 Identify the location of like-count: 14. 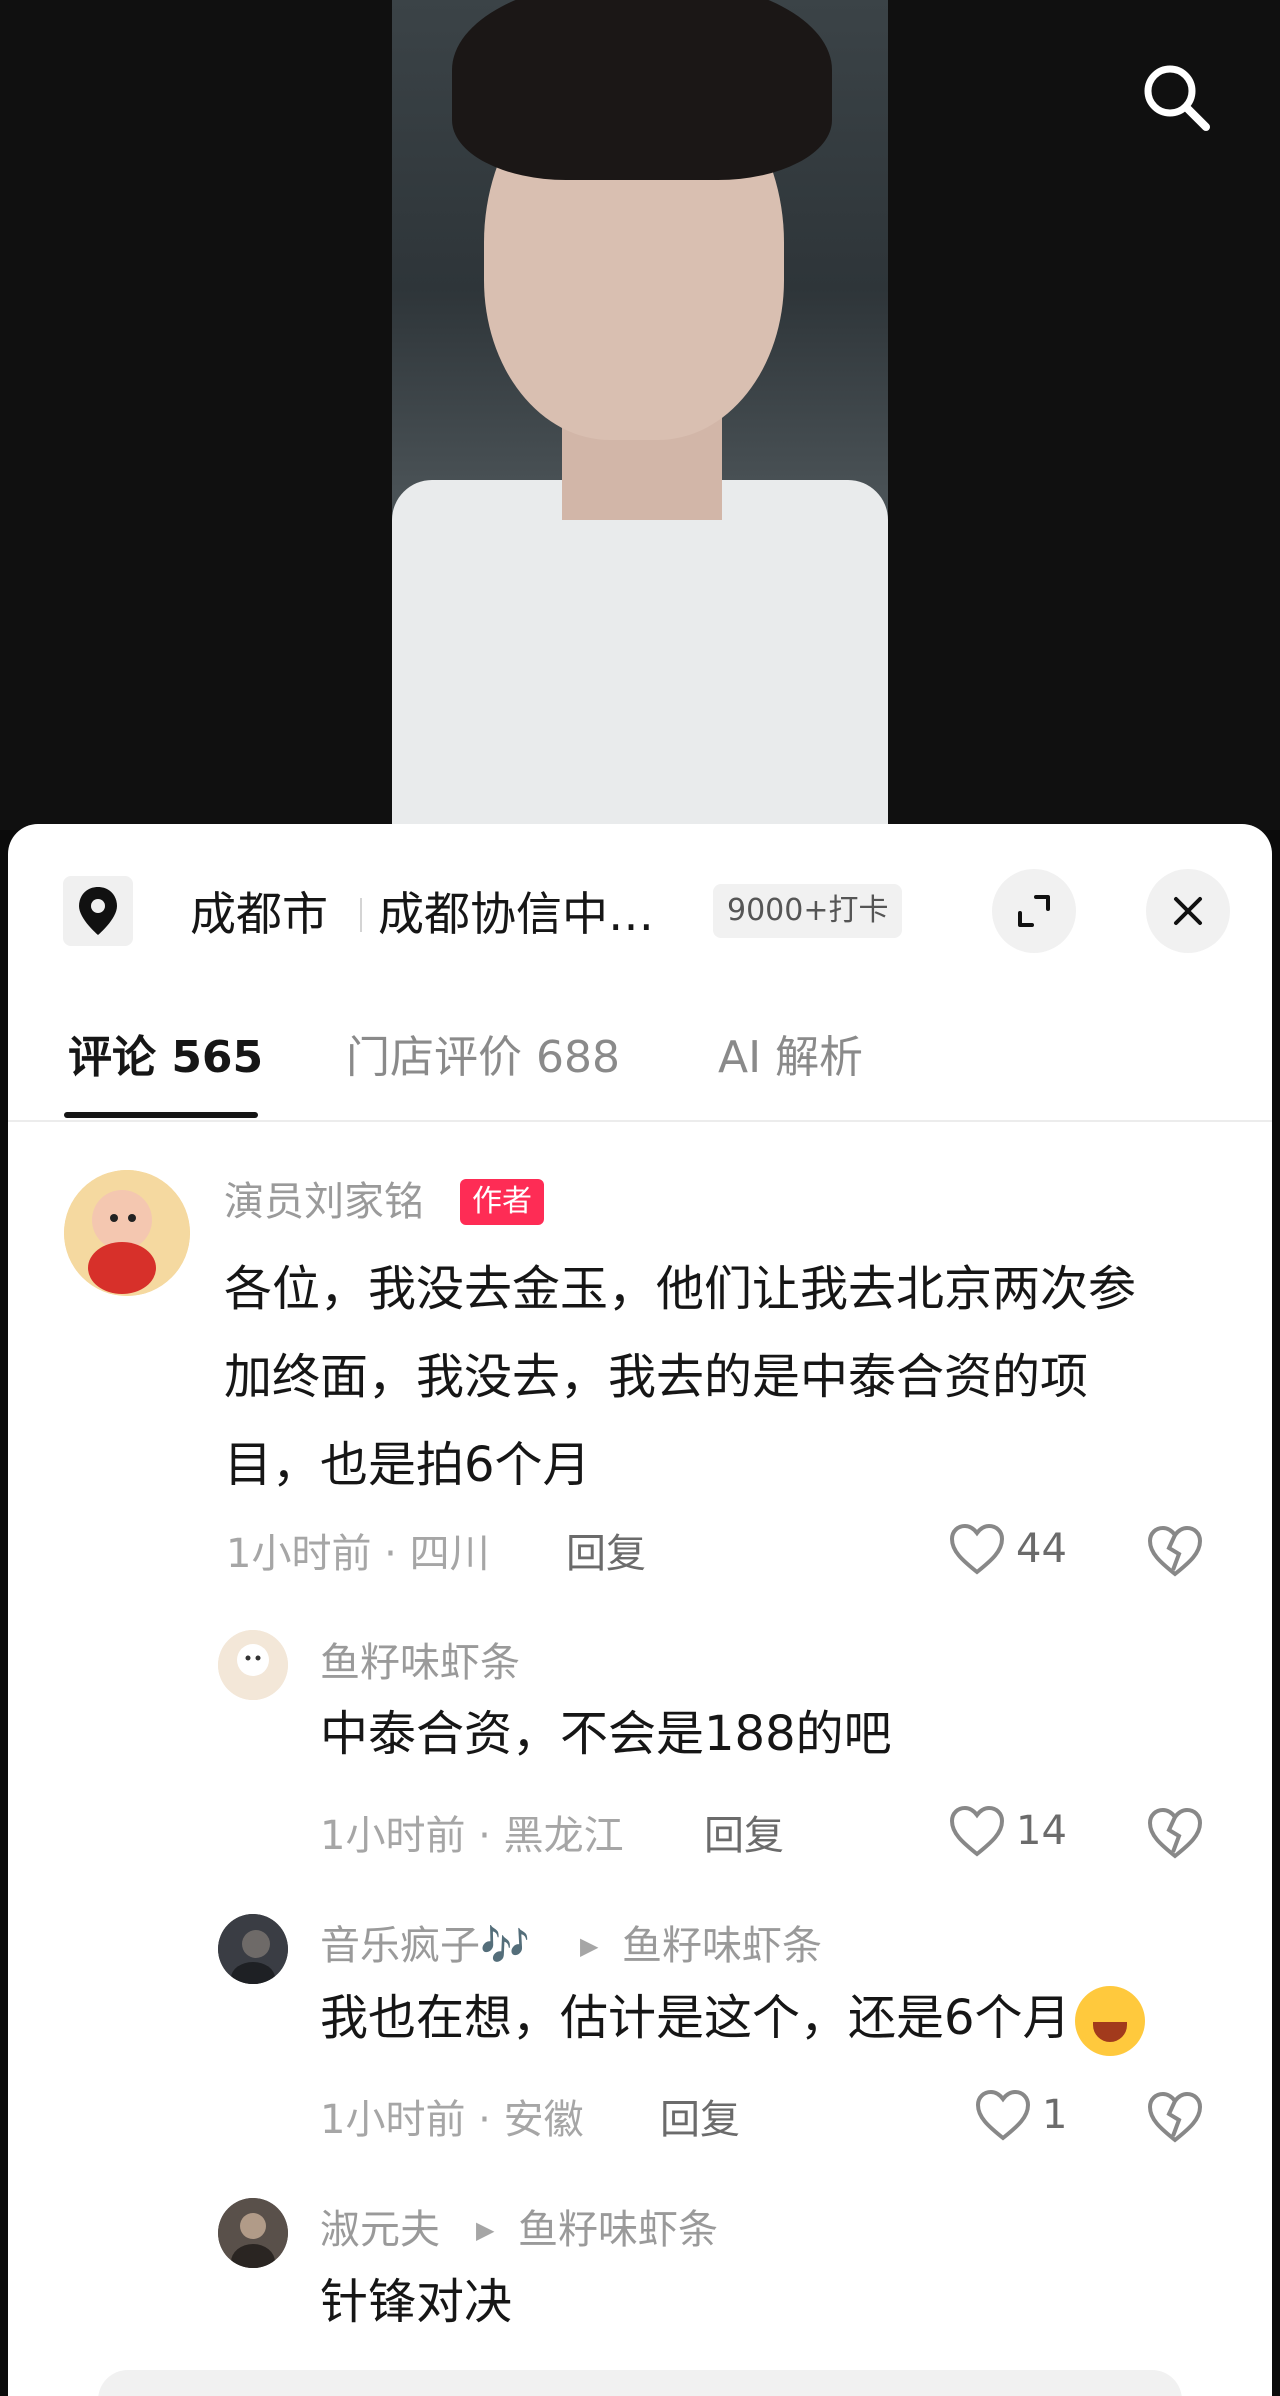
(1041, 1831).